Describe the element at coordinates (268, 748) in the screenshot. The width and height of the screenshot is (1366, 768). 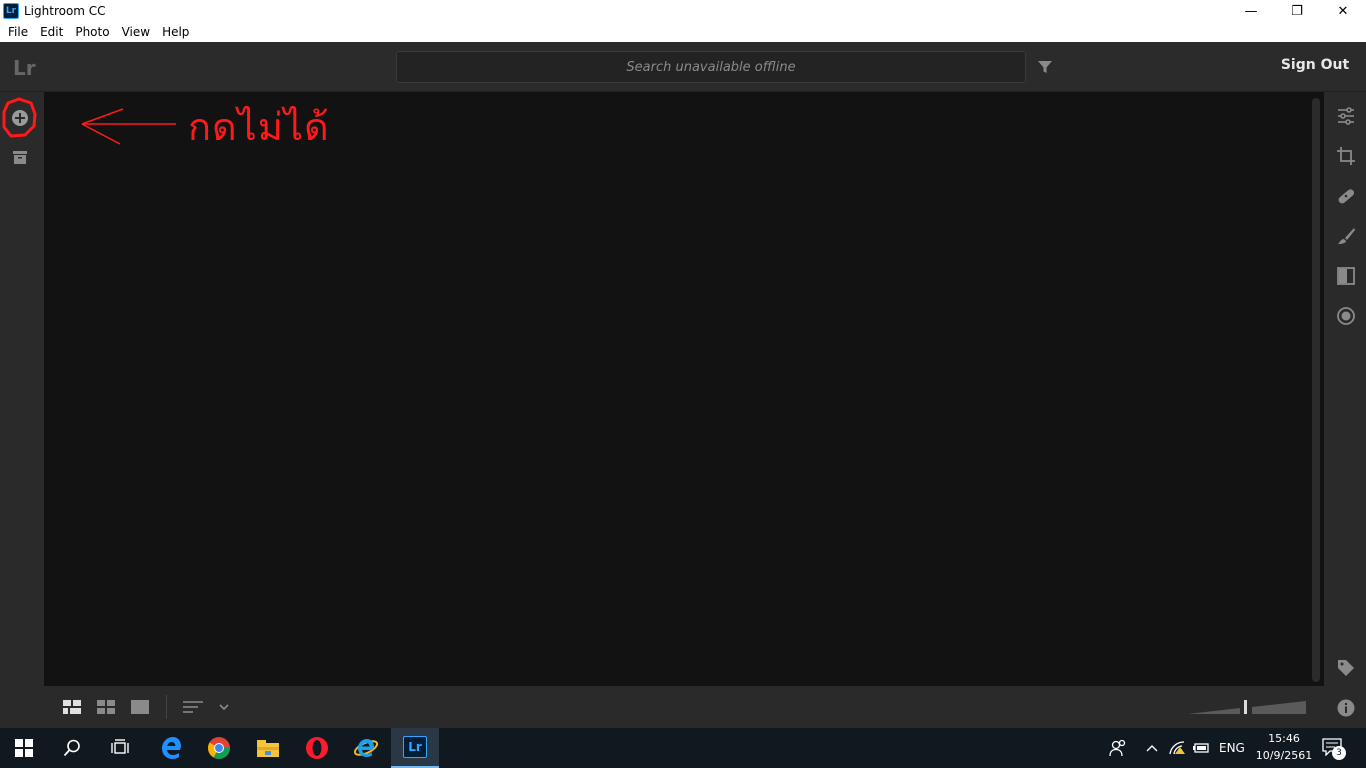
I see `file-explorer-icon` at that location.